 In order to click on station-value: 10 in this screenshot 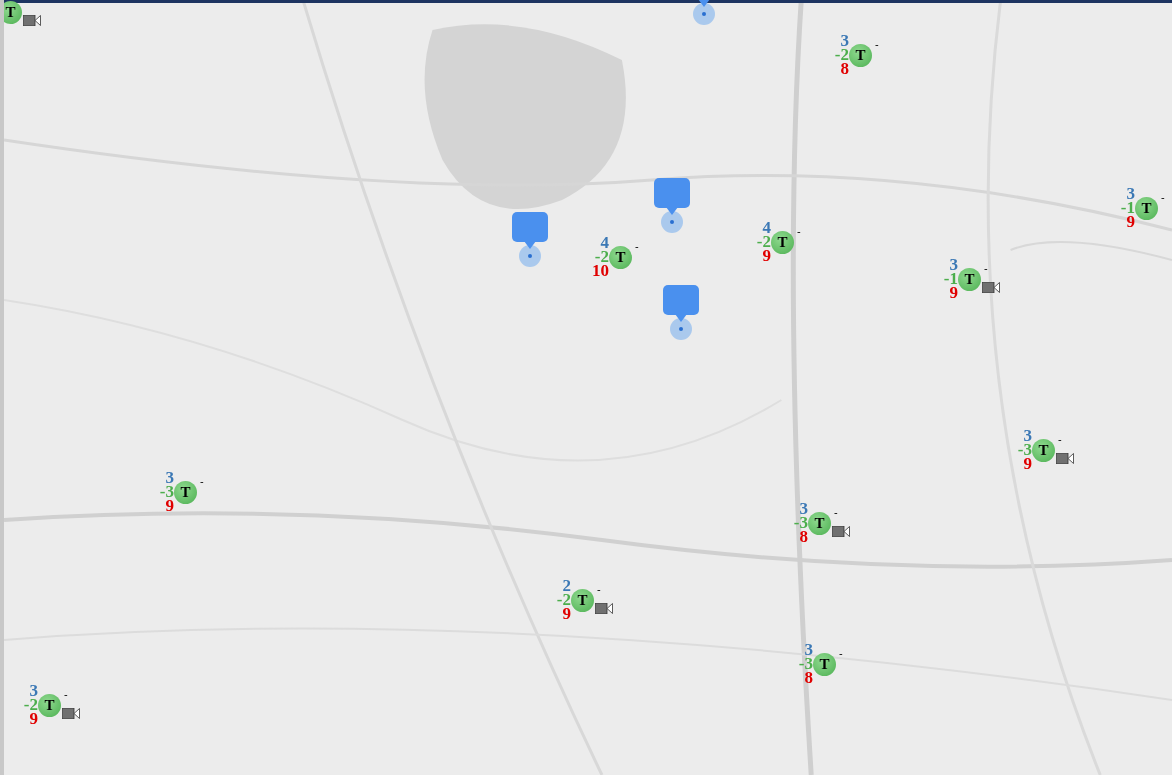, I will do `click(600, 271)`.